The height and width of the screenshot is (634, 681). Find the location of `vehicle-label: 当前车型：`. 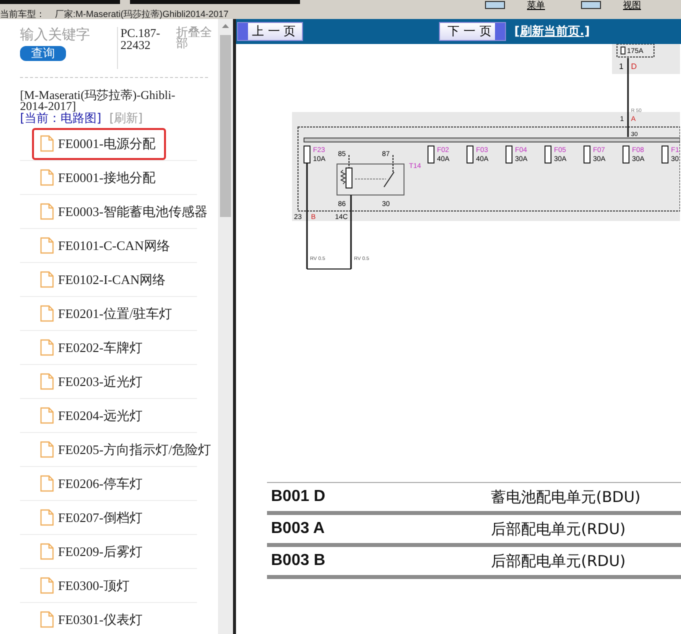

vehicle-label: 当前车型： is located at coordinates (22, 14).